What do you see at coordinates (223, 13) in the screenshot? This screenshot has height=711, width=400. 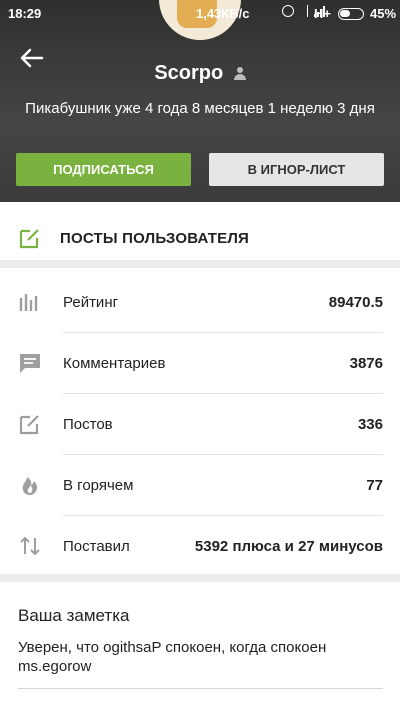 I see `status-speed: 1,43КБ/с` at bounding box center [223, 13].